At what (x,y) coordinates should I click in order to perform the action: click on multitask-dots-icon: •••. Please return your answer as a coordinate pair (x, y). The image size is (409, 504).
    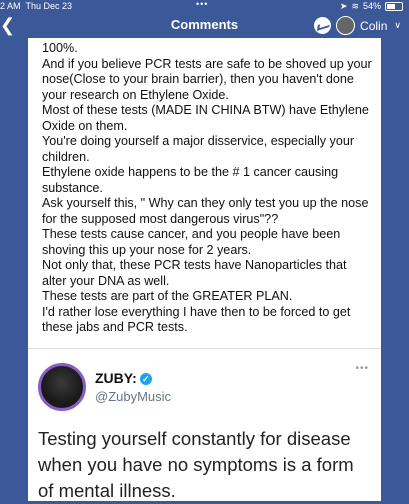
    Looking at the image, I should click on (202, 5).